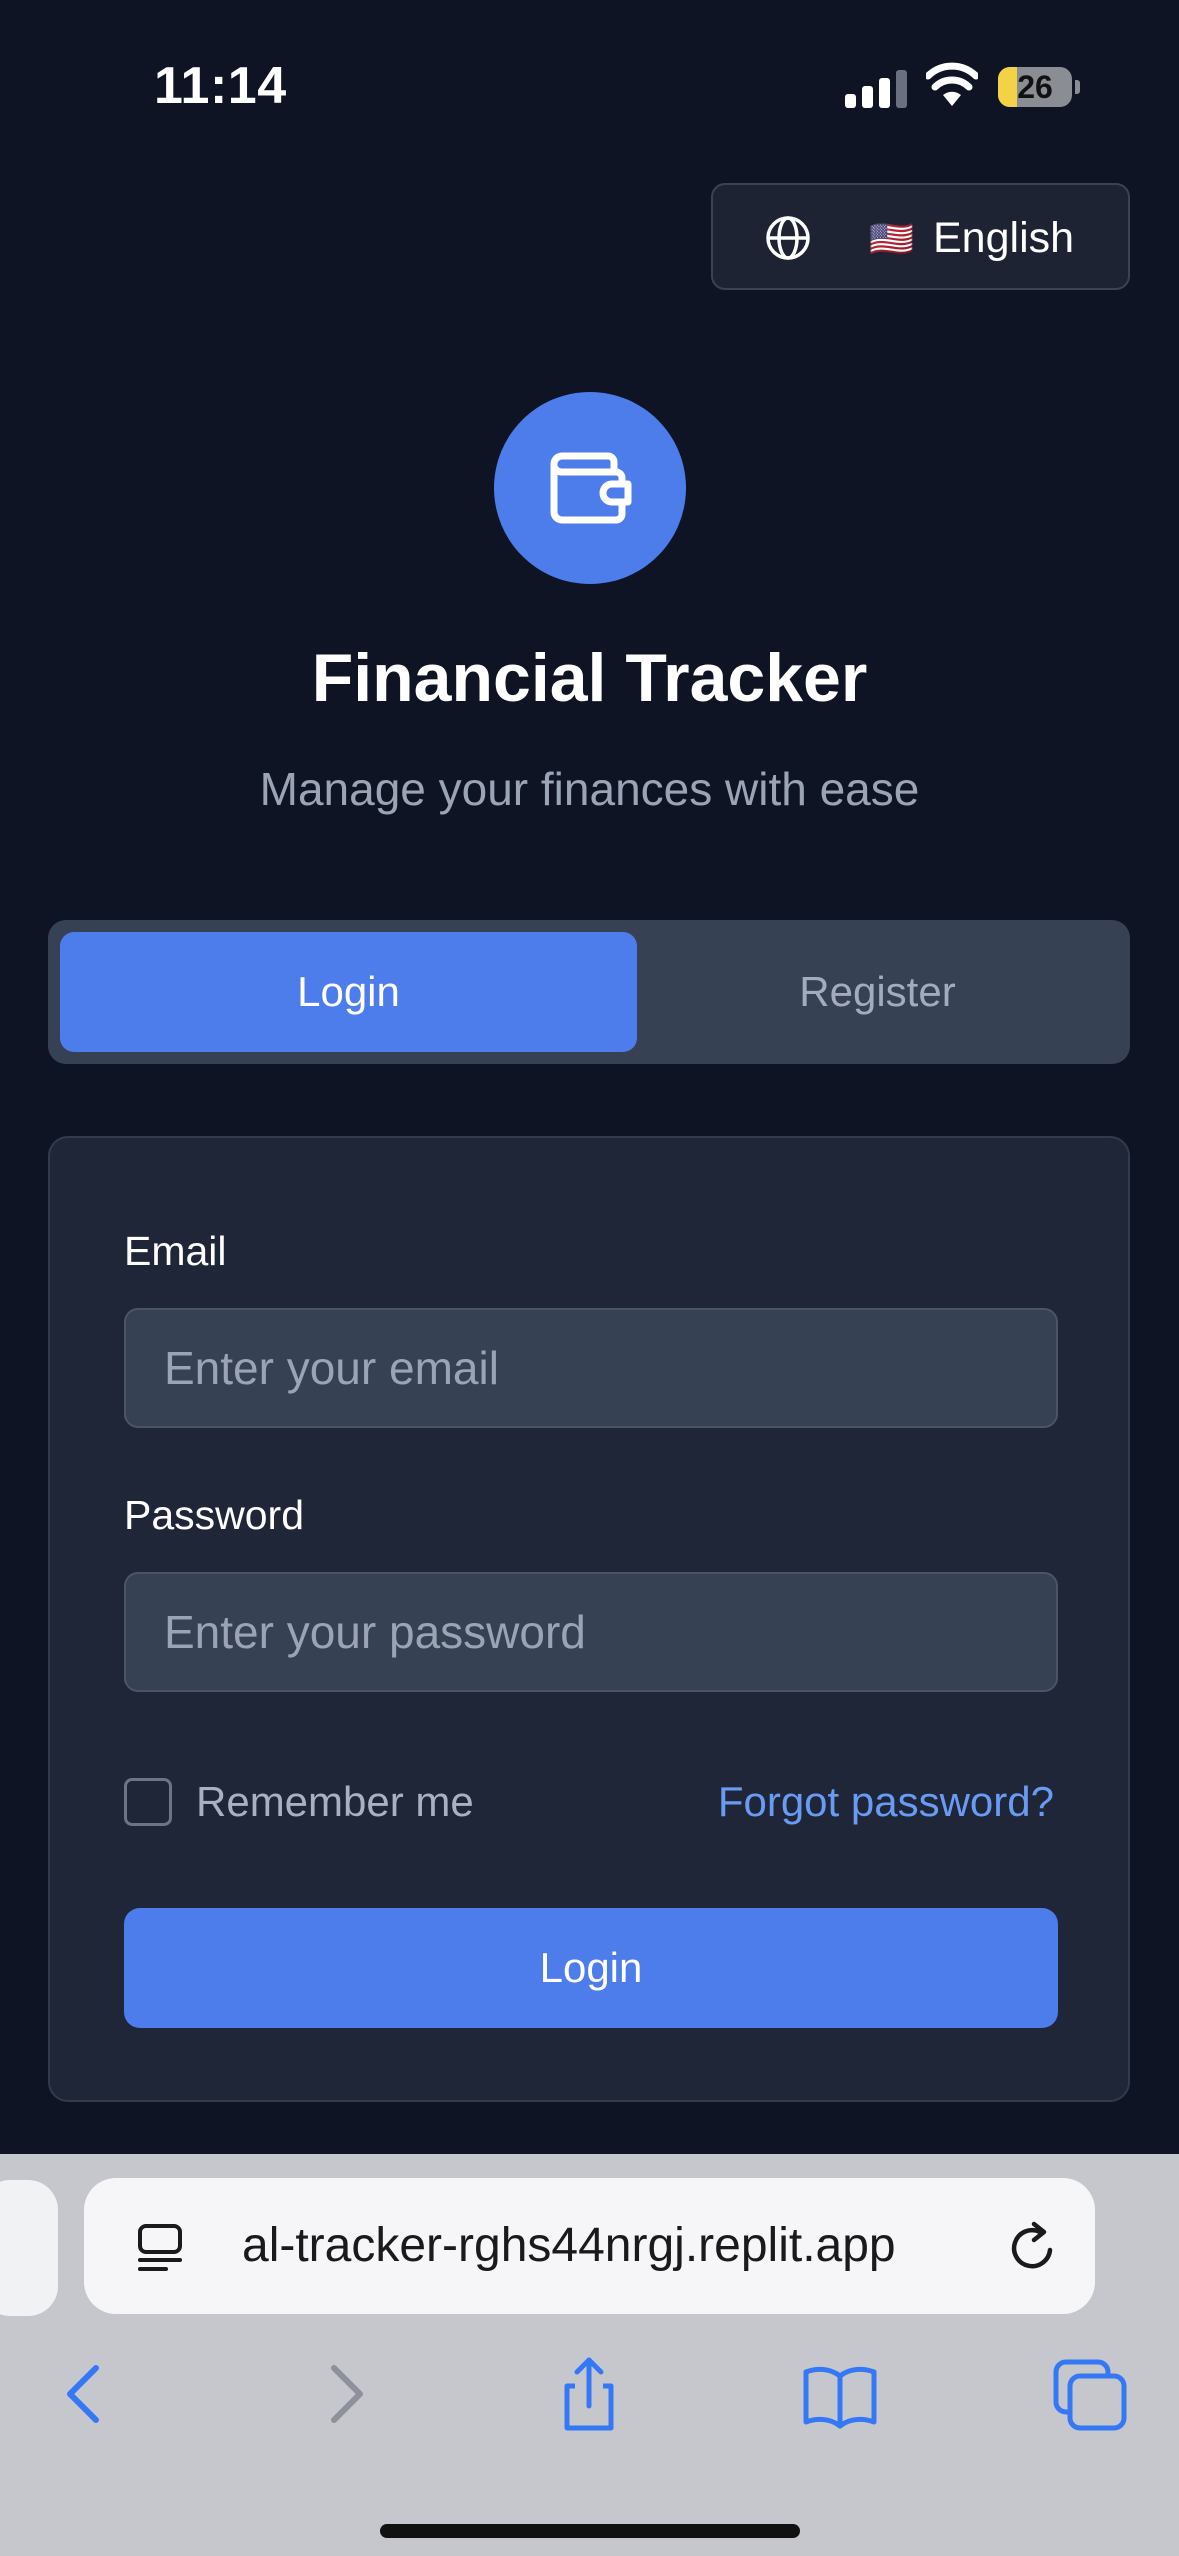  Describe the element at coordinates (876, 89) in the screenshot. I see `cellular-signal-icon` at that location.